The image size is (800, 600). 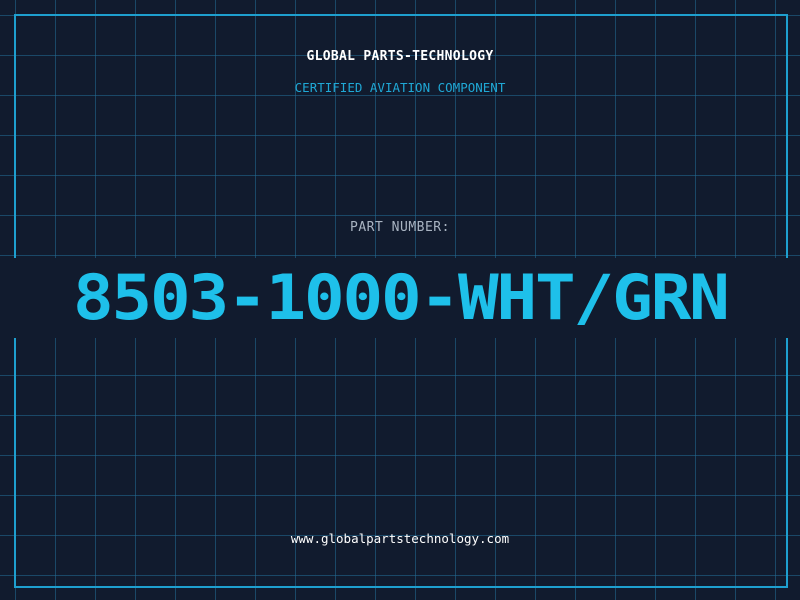 I want to click on part-number-band: 8503-1000-WHT/GRN, so click(x=400, y=298).